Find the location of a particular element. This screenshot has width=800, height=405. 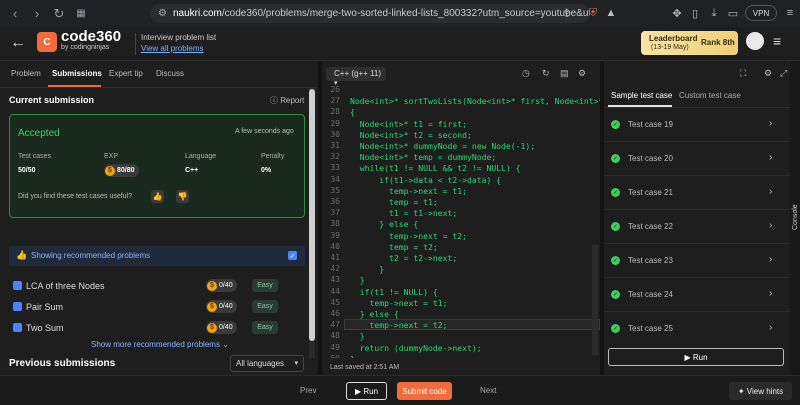

code-line: Node<int>* temp = dummyNode; is located at coordinates (423, 157).